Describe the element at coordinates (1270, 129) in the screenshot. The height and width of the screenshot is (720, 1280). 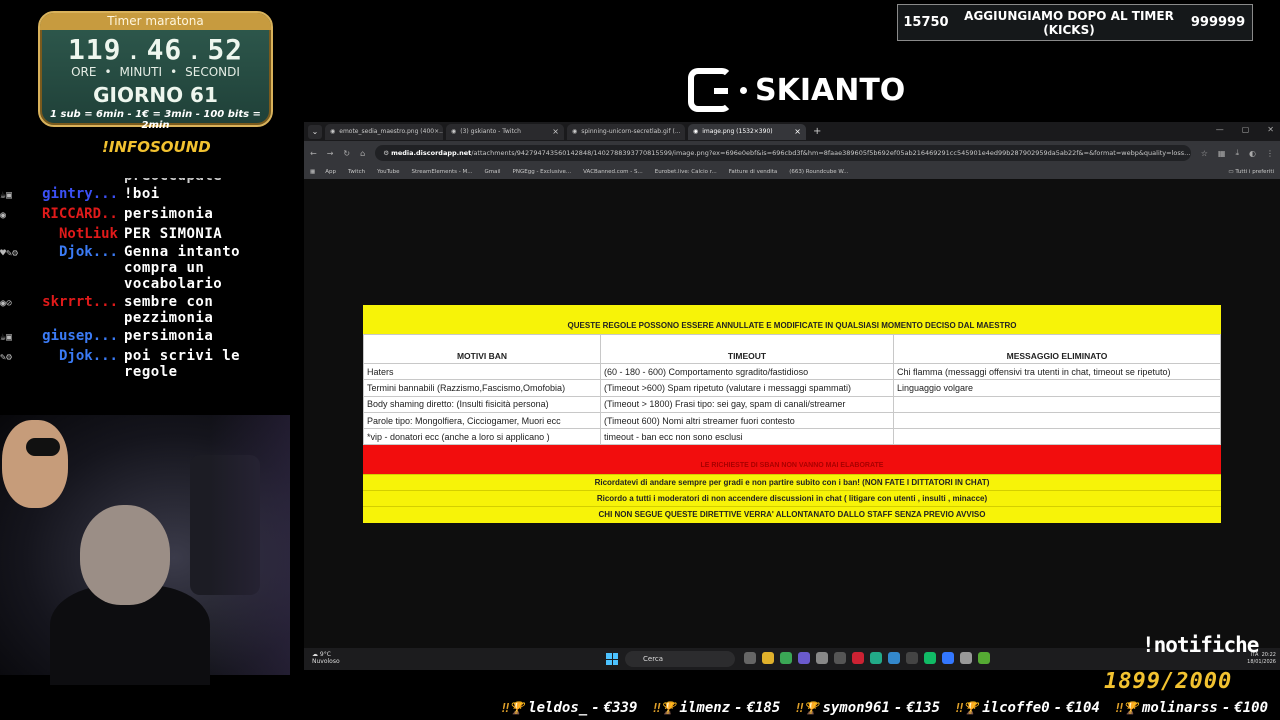
I see `close-window-icon: ✕` at that location.